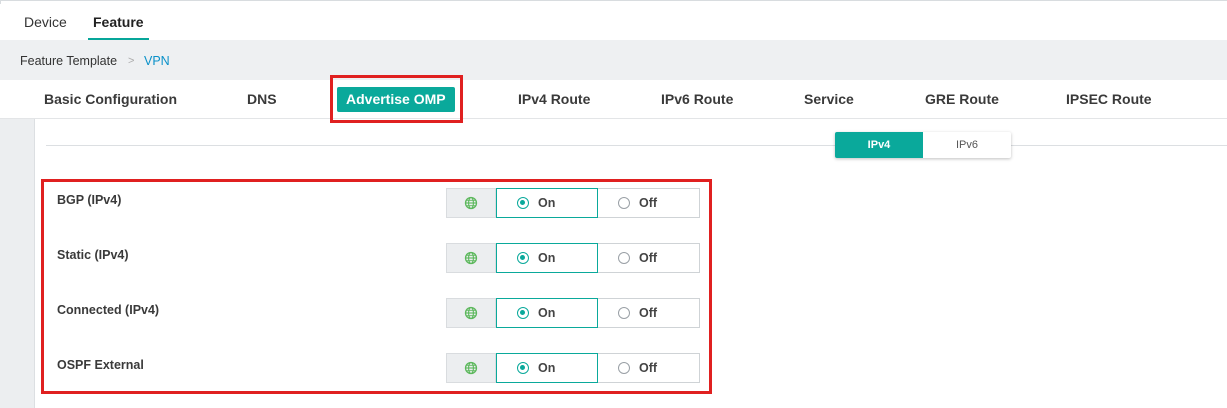 This screenshot has width=1227, height=408. Describe the element at coordinates (554, 99) in the screenshot. I see `tab-ipv4-route: IPv4 Route` at that location.